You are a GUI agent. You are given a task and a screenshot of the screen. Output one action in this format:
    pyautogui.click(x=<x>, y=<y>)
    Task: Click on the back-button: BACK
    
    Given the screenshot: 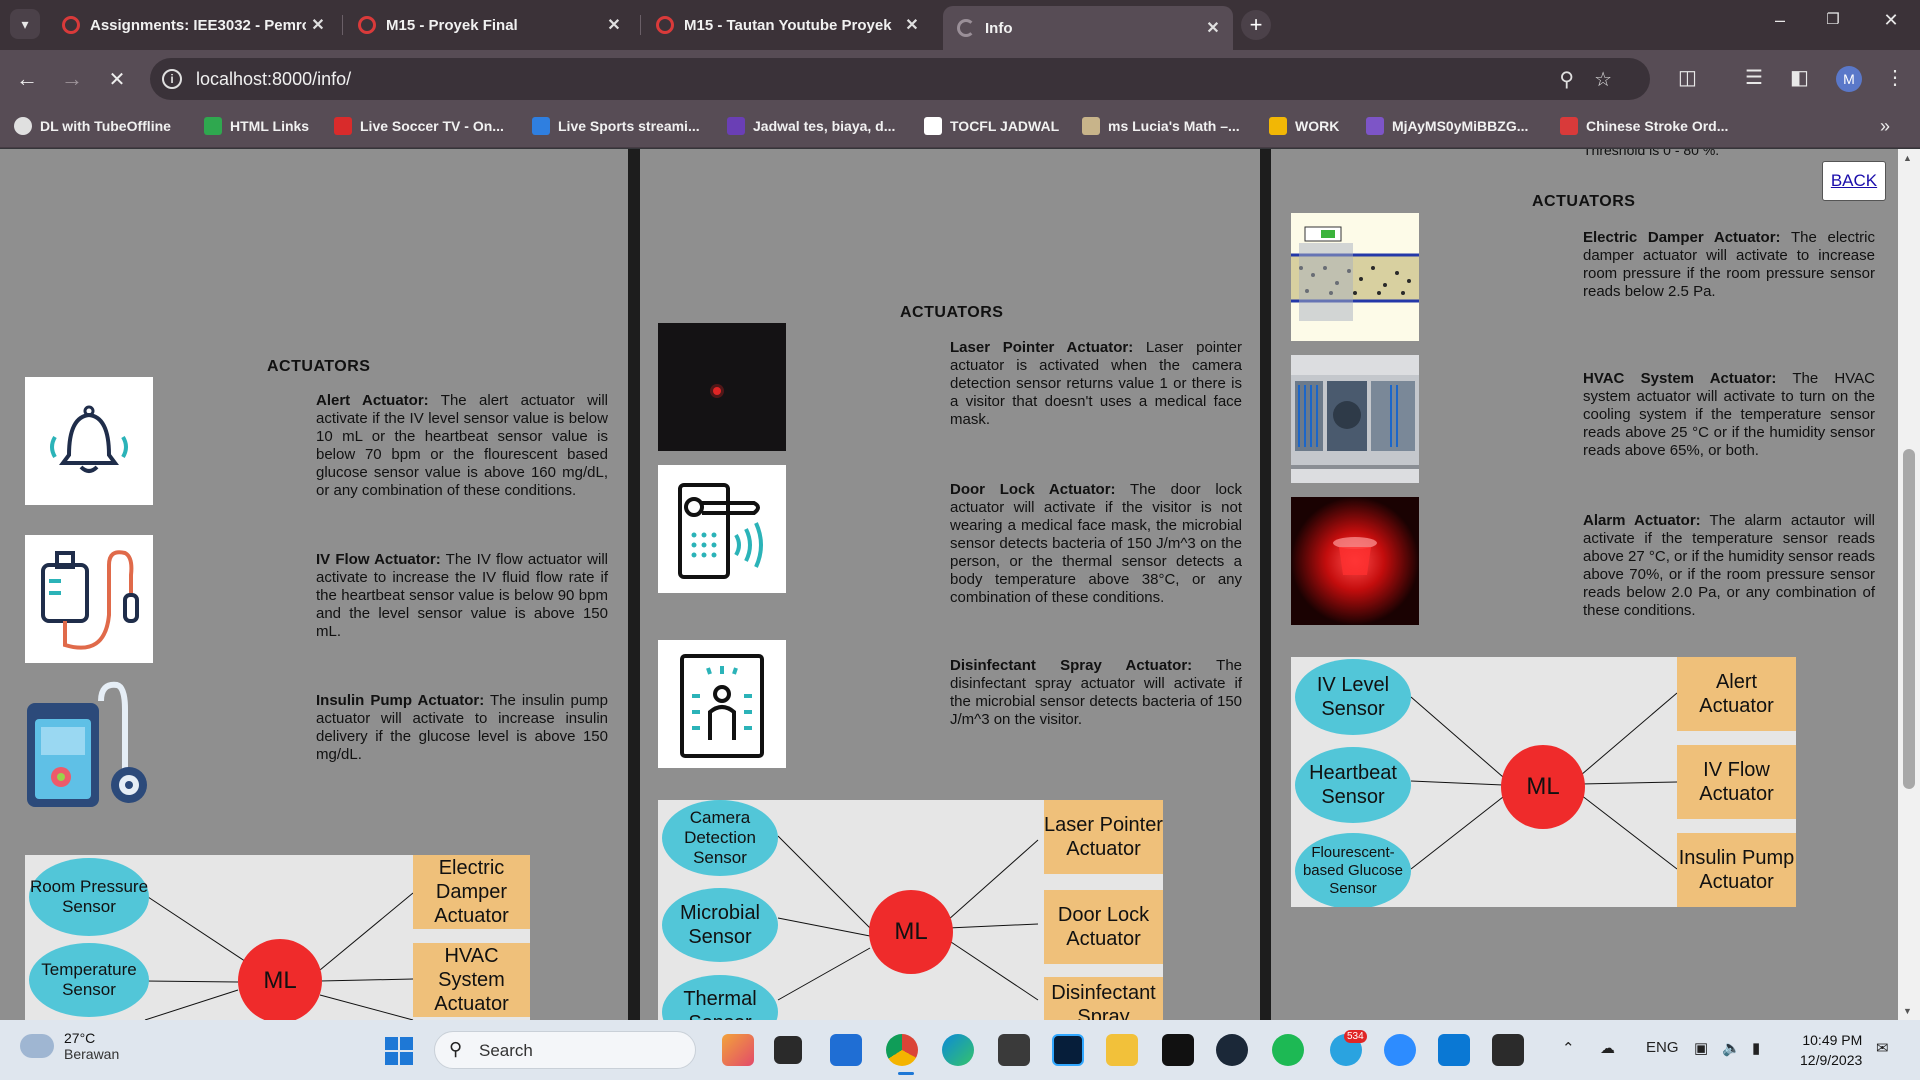 What is the action you would take?
    pyautogui.click(x=1854, y=181)
    